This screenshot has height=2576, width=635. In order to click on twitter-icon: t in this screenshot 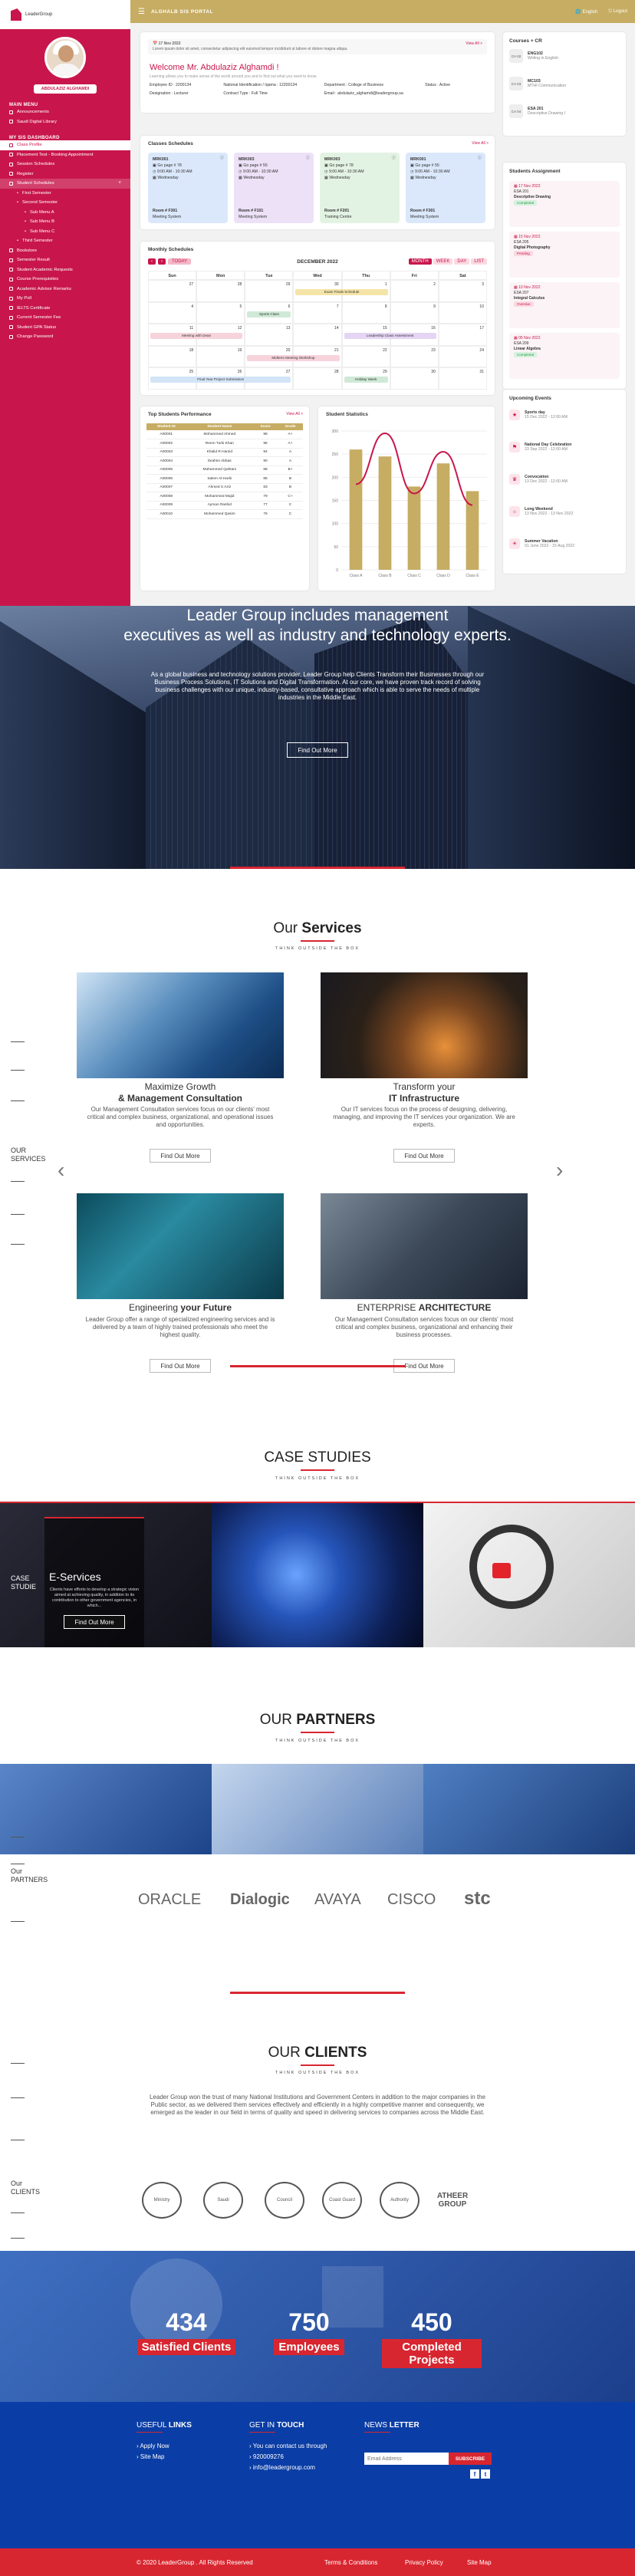, I will do `click(485, 2474)`.